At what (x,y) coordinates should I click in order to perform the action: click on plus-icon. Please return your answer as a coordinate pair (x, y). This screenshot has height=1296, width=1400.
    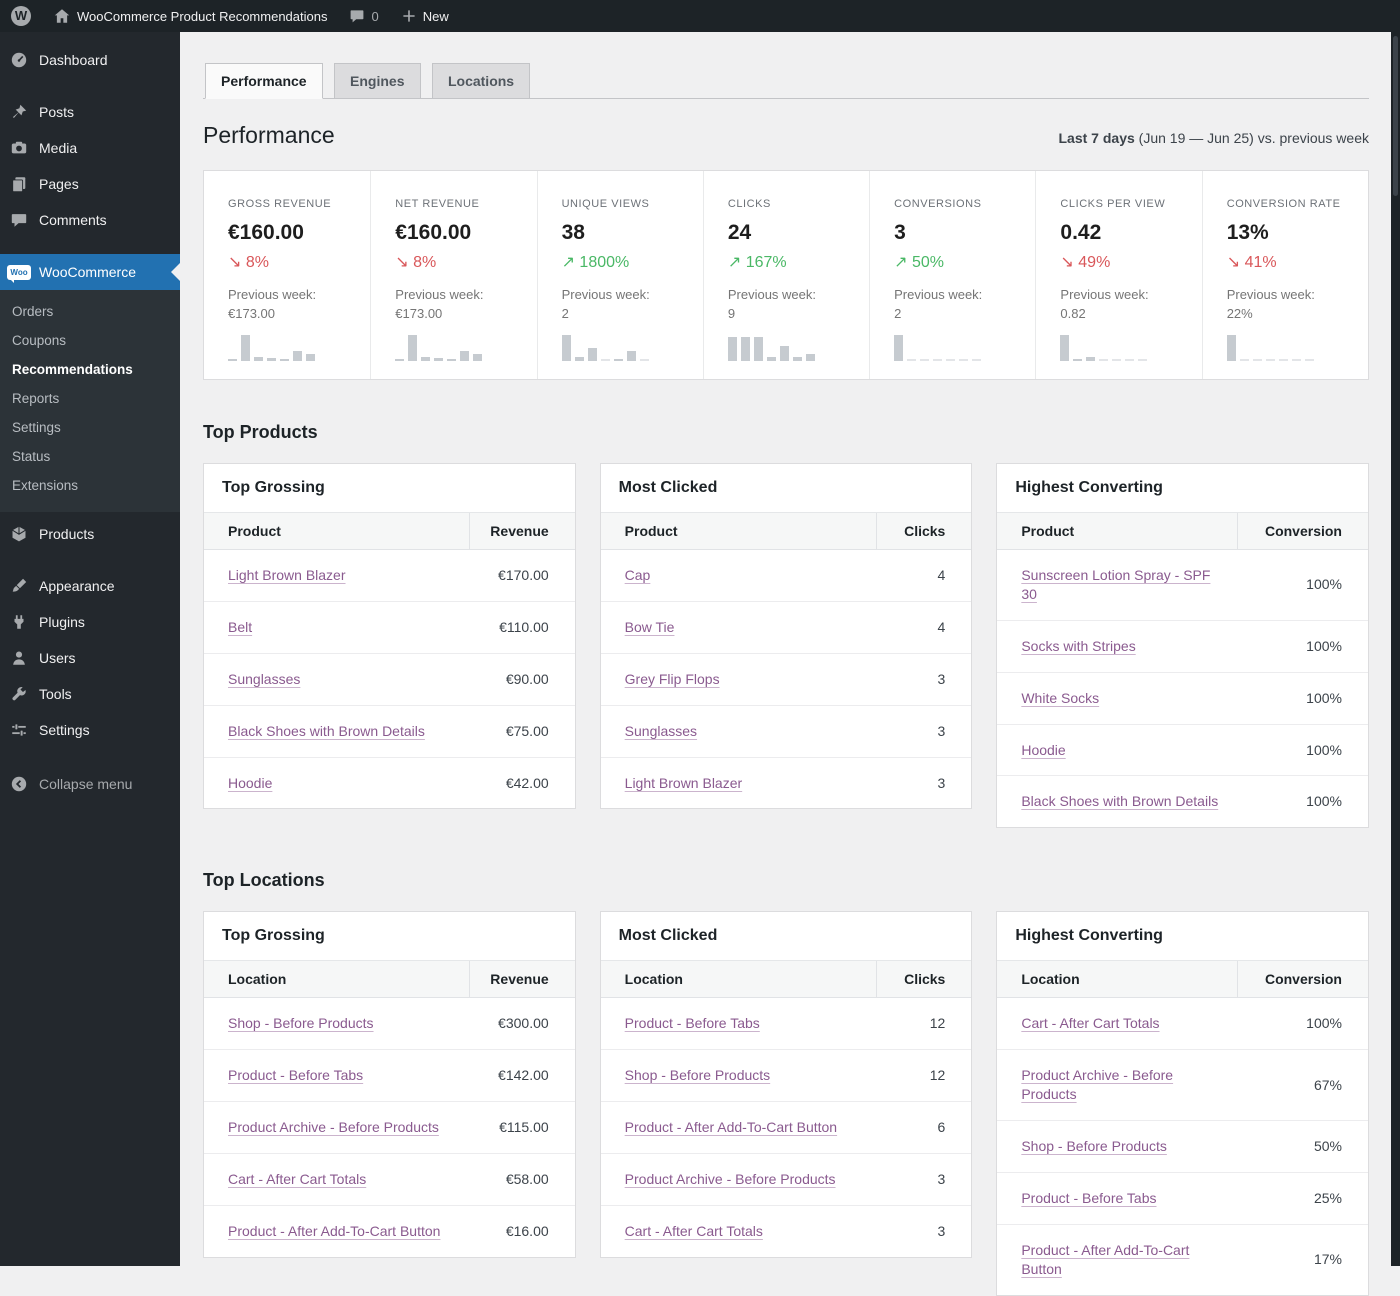
    Looking at the image, I should click on (409, 16).